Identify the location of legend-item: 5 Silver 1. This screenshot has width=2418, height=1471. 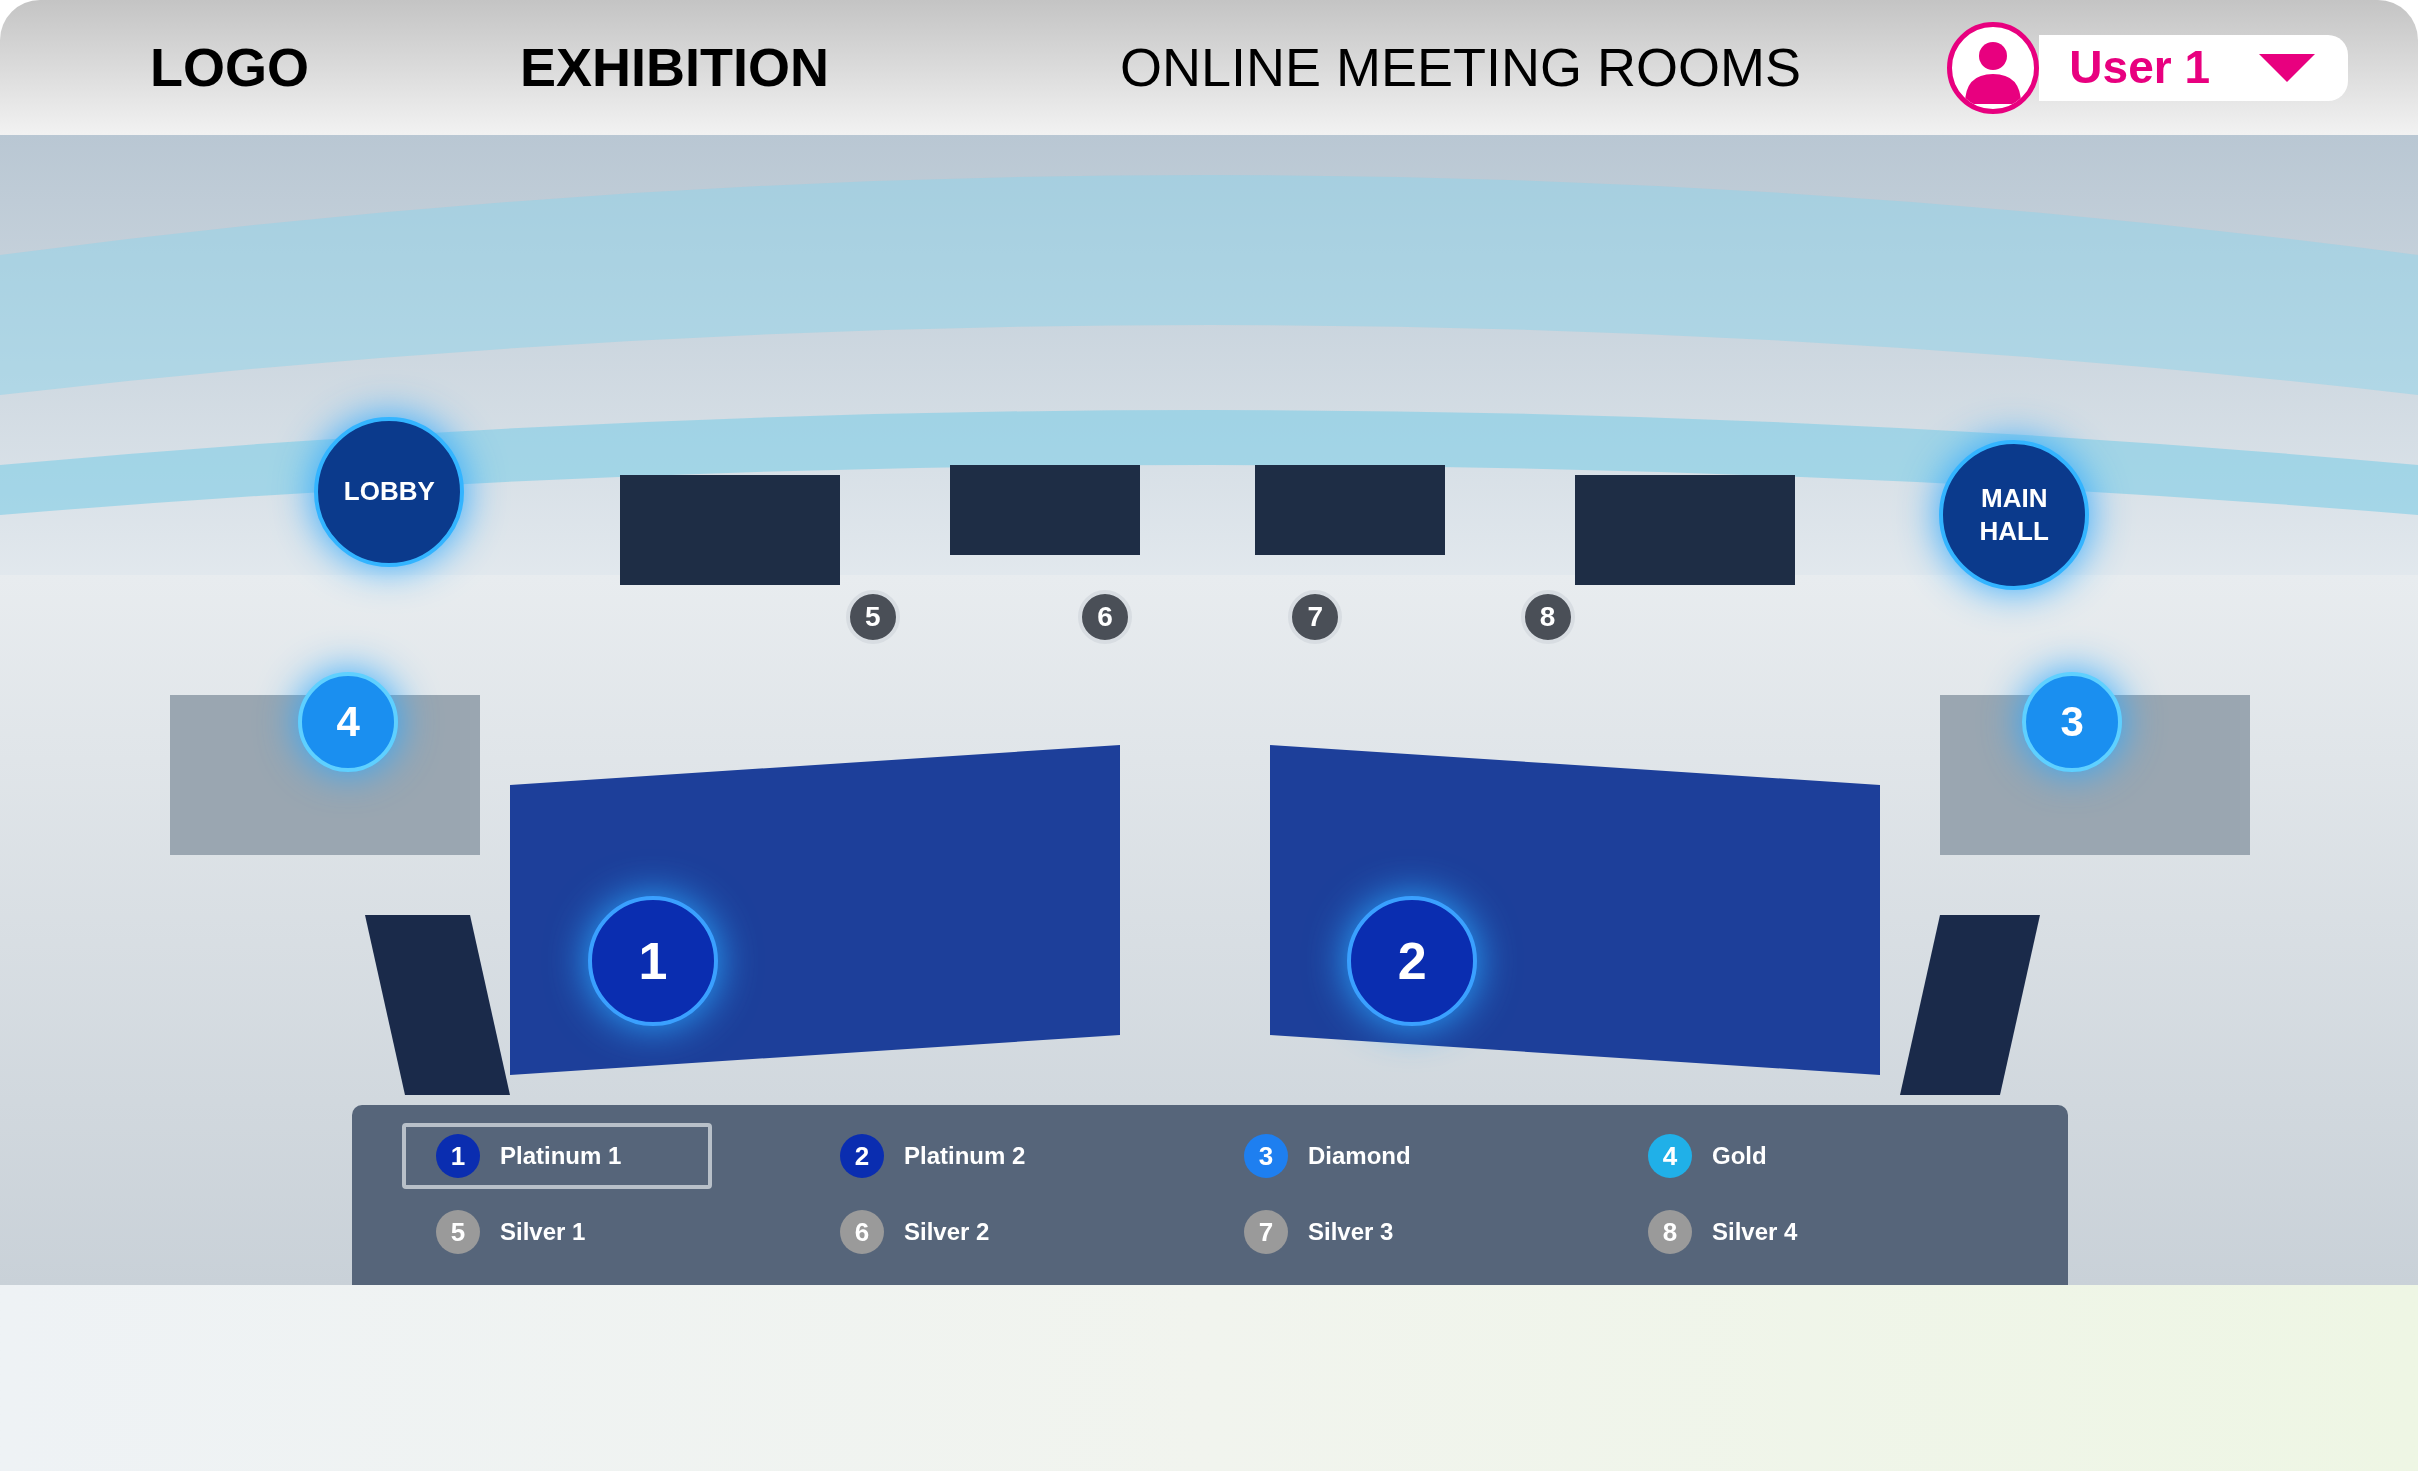
(557, 1232).